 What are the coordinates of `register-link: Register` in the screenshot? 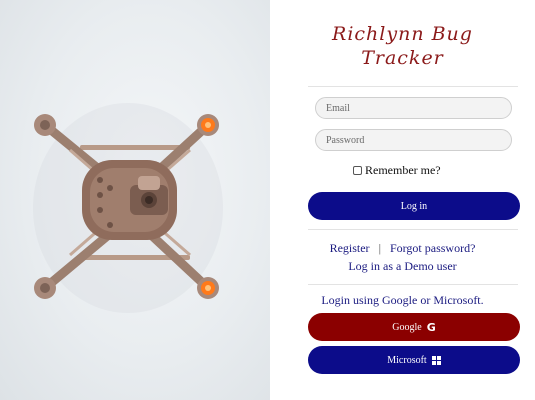 It's located at (350, 248).